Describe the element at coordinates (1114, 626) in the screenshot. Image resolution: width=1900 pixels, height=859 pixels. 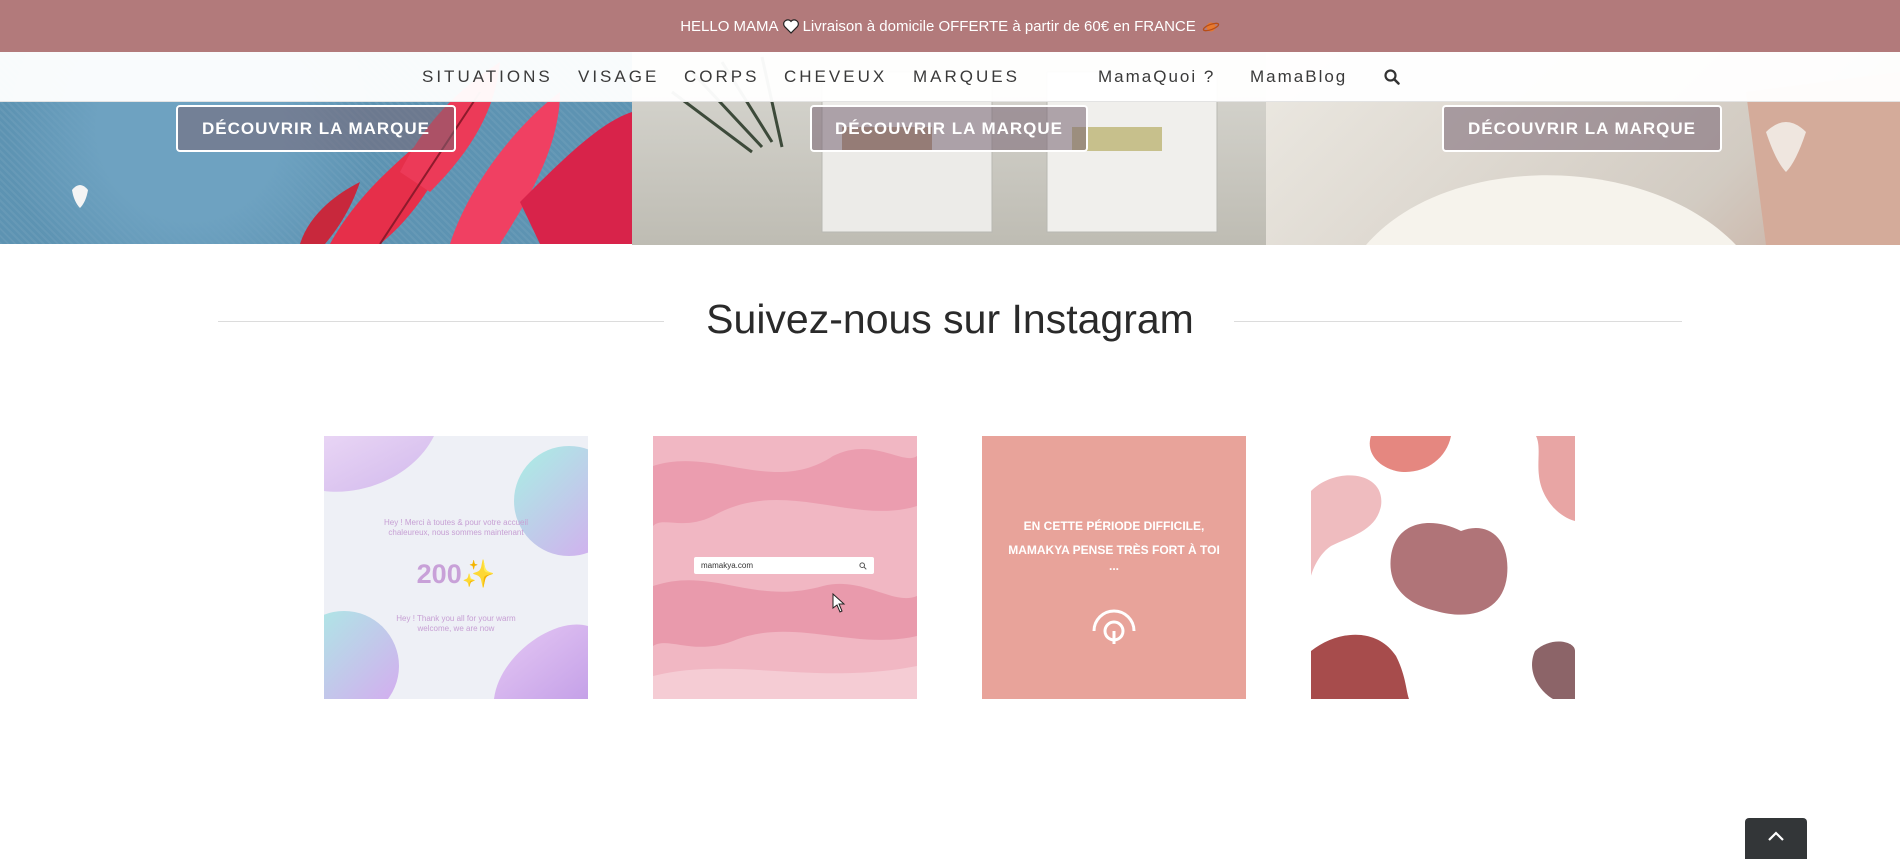
I see `brand-logo-icon` at that location.